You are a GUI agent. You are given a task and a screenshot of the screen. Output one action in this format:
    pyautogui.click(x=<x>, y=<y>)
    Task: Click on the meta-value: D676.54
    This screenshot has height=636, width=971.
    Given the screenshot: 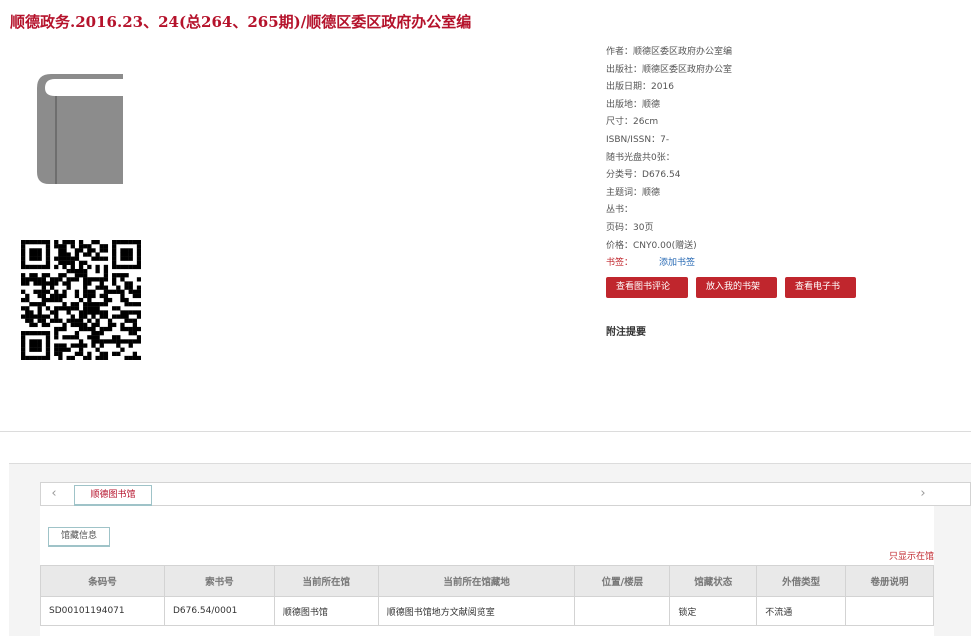 What is the action you would take?
    pyautogui.click(x=661, y=175)
    